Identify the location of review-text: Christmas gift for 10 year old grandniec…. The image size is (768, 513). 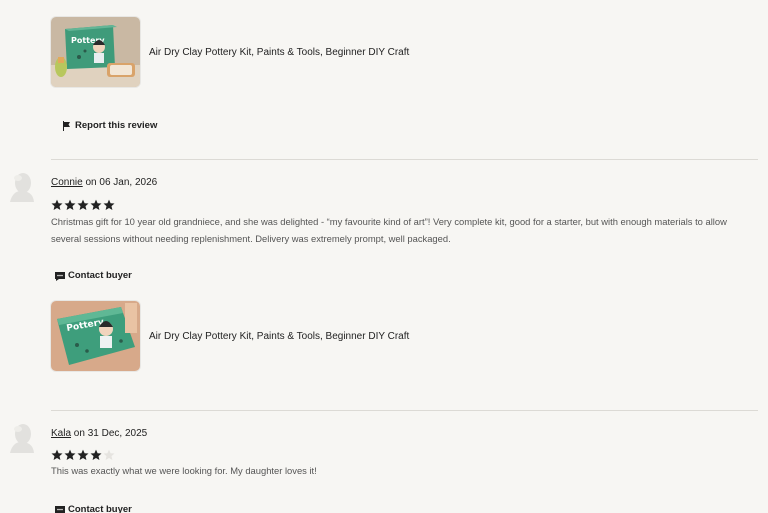
(389, 230).